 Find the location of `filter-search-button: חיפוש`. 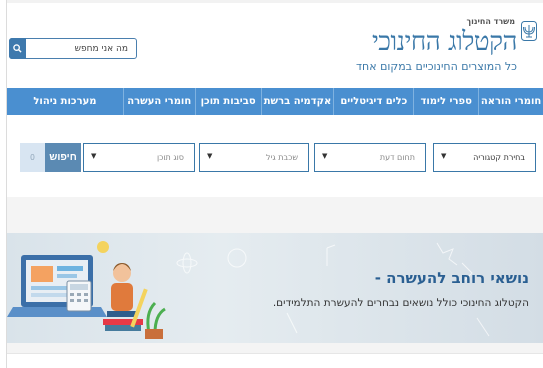

filter-search-button: חיפוש is located at coordinates (63, 157).